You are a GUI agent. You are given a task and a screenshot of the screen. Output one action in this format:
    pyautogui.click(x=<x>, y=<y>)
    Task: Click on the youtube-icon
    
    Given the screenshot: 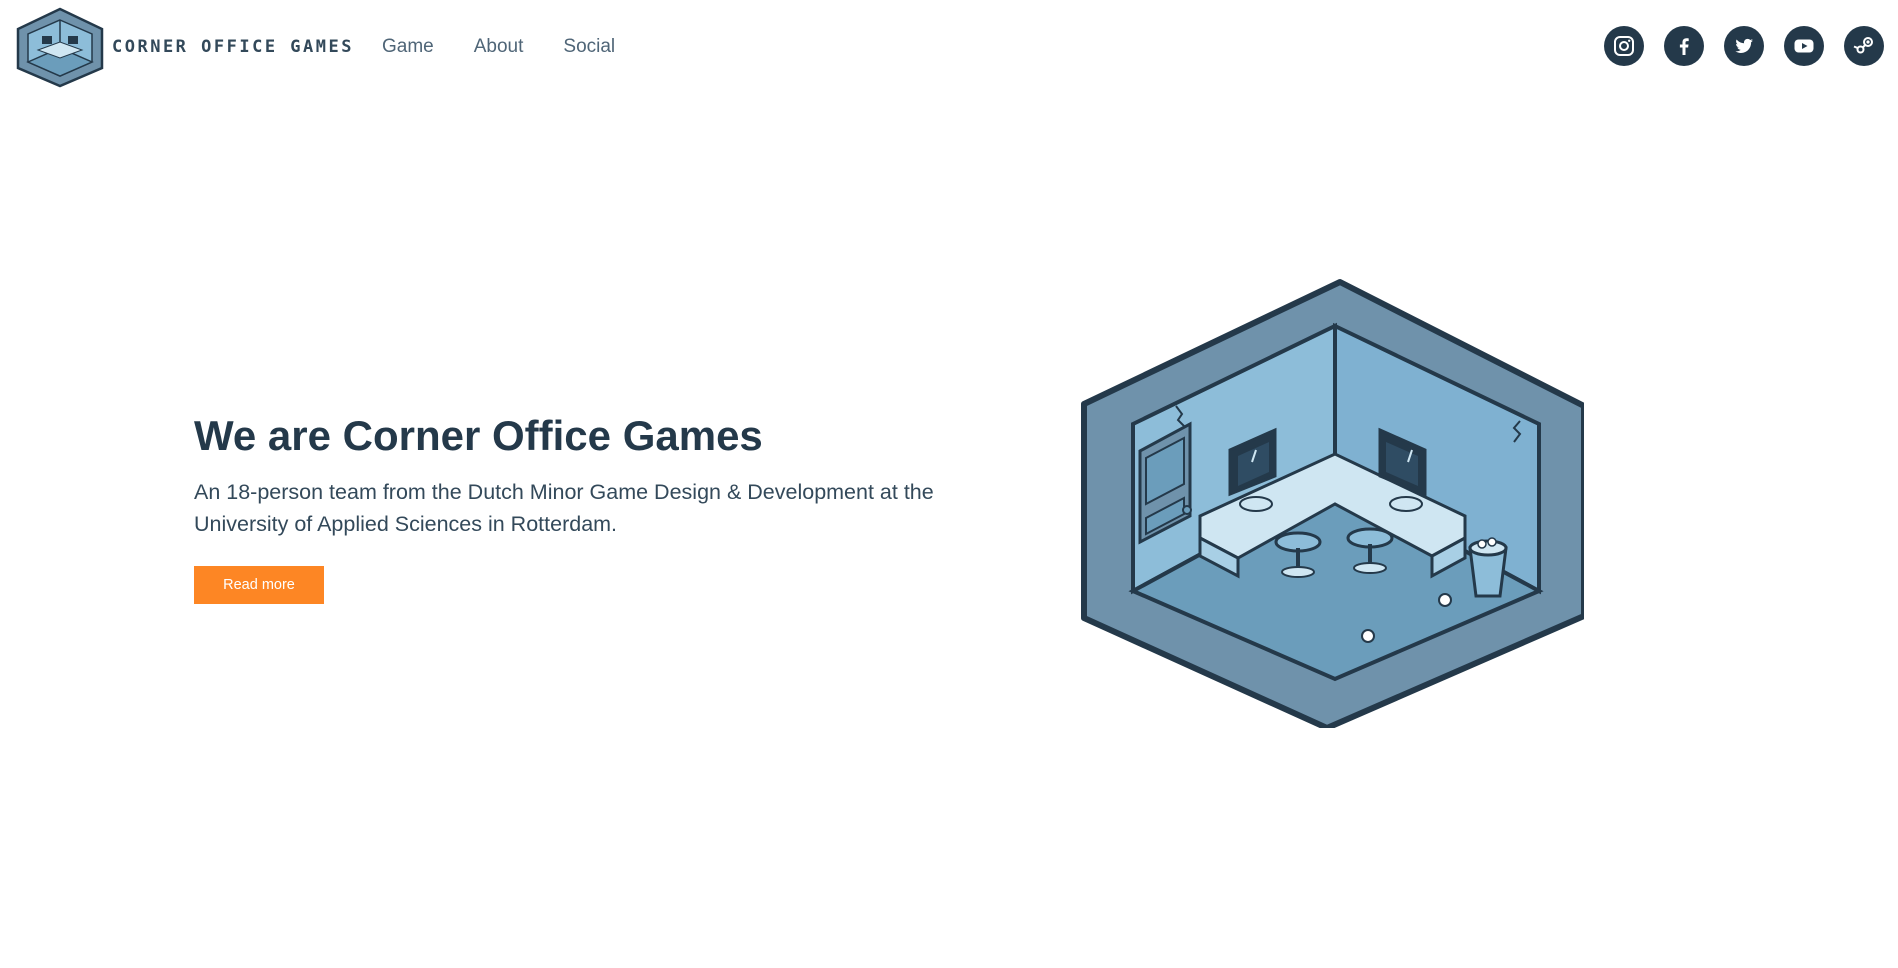 What is the action you would take?
    pyautogui.click(x=1804, y=46)
    